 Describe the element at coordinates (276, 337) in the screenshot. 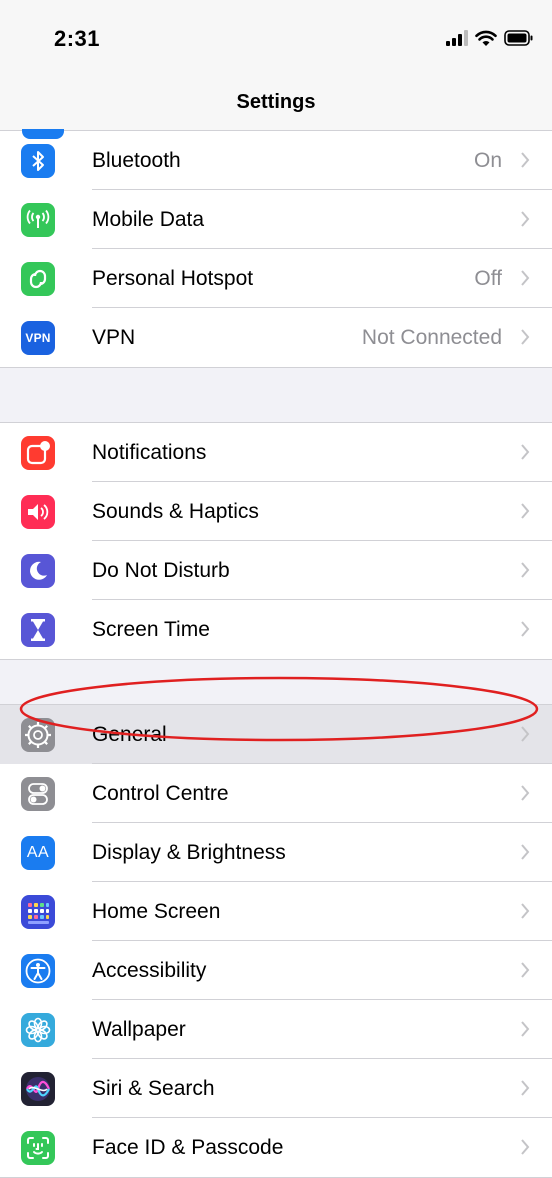

I see `settings-row-vpn: VPN VPN Not Connected` at that location.